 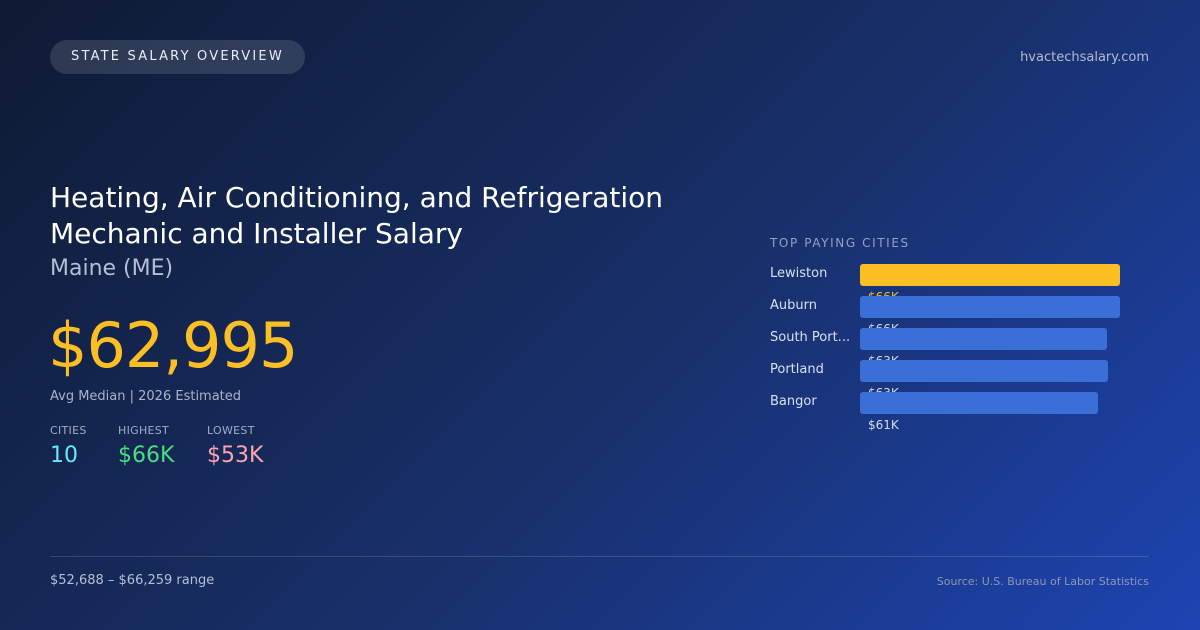 What do you see at coordinates (799, 273) in the screenshot?
I see `city-name: Lewiston` at bounding box center [799, 273].